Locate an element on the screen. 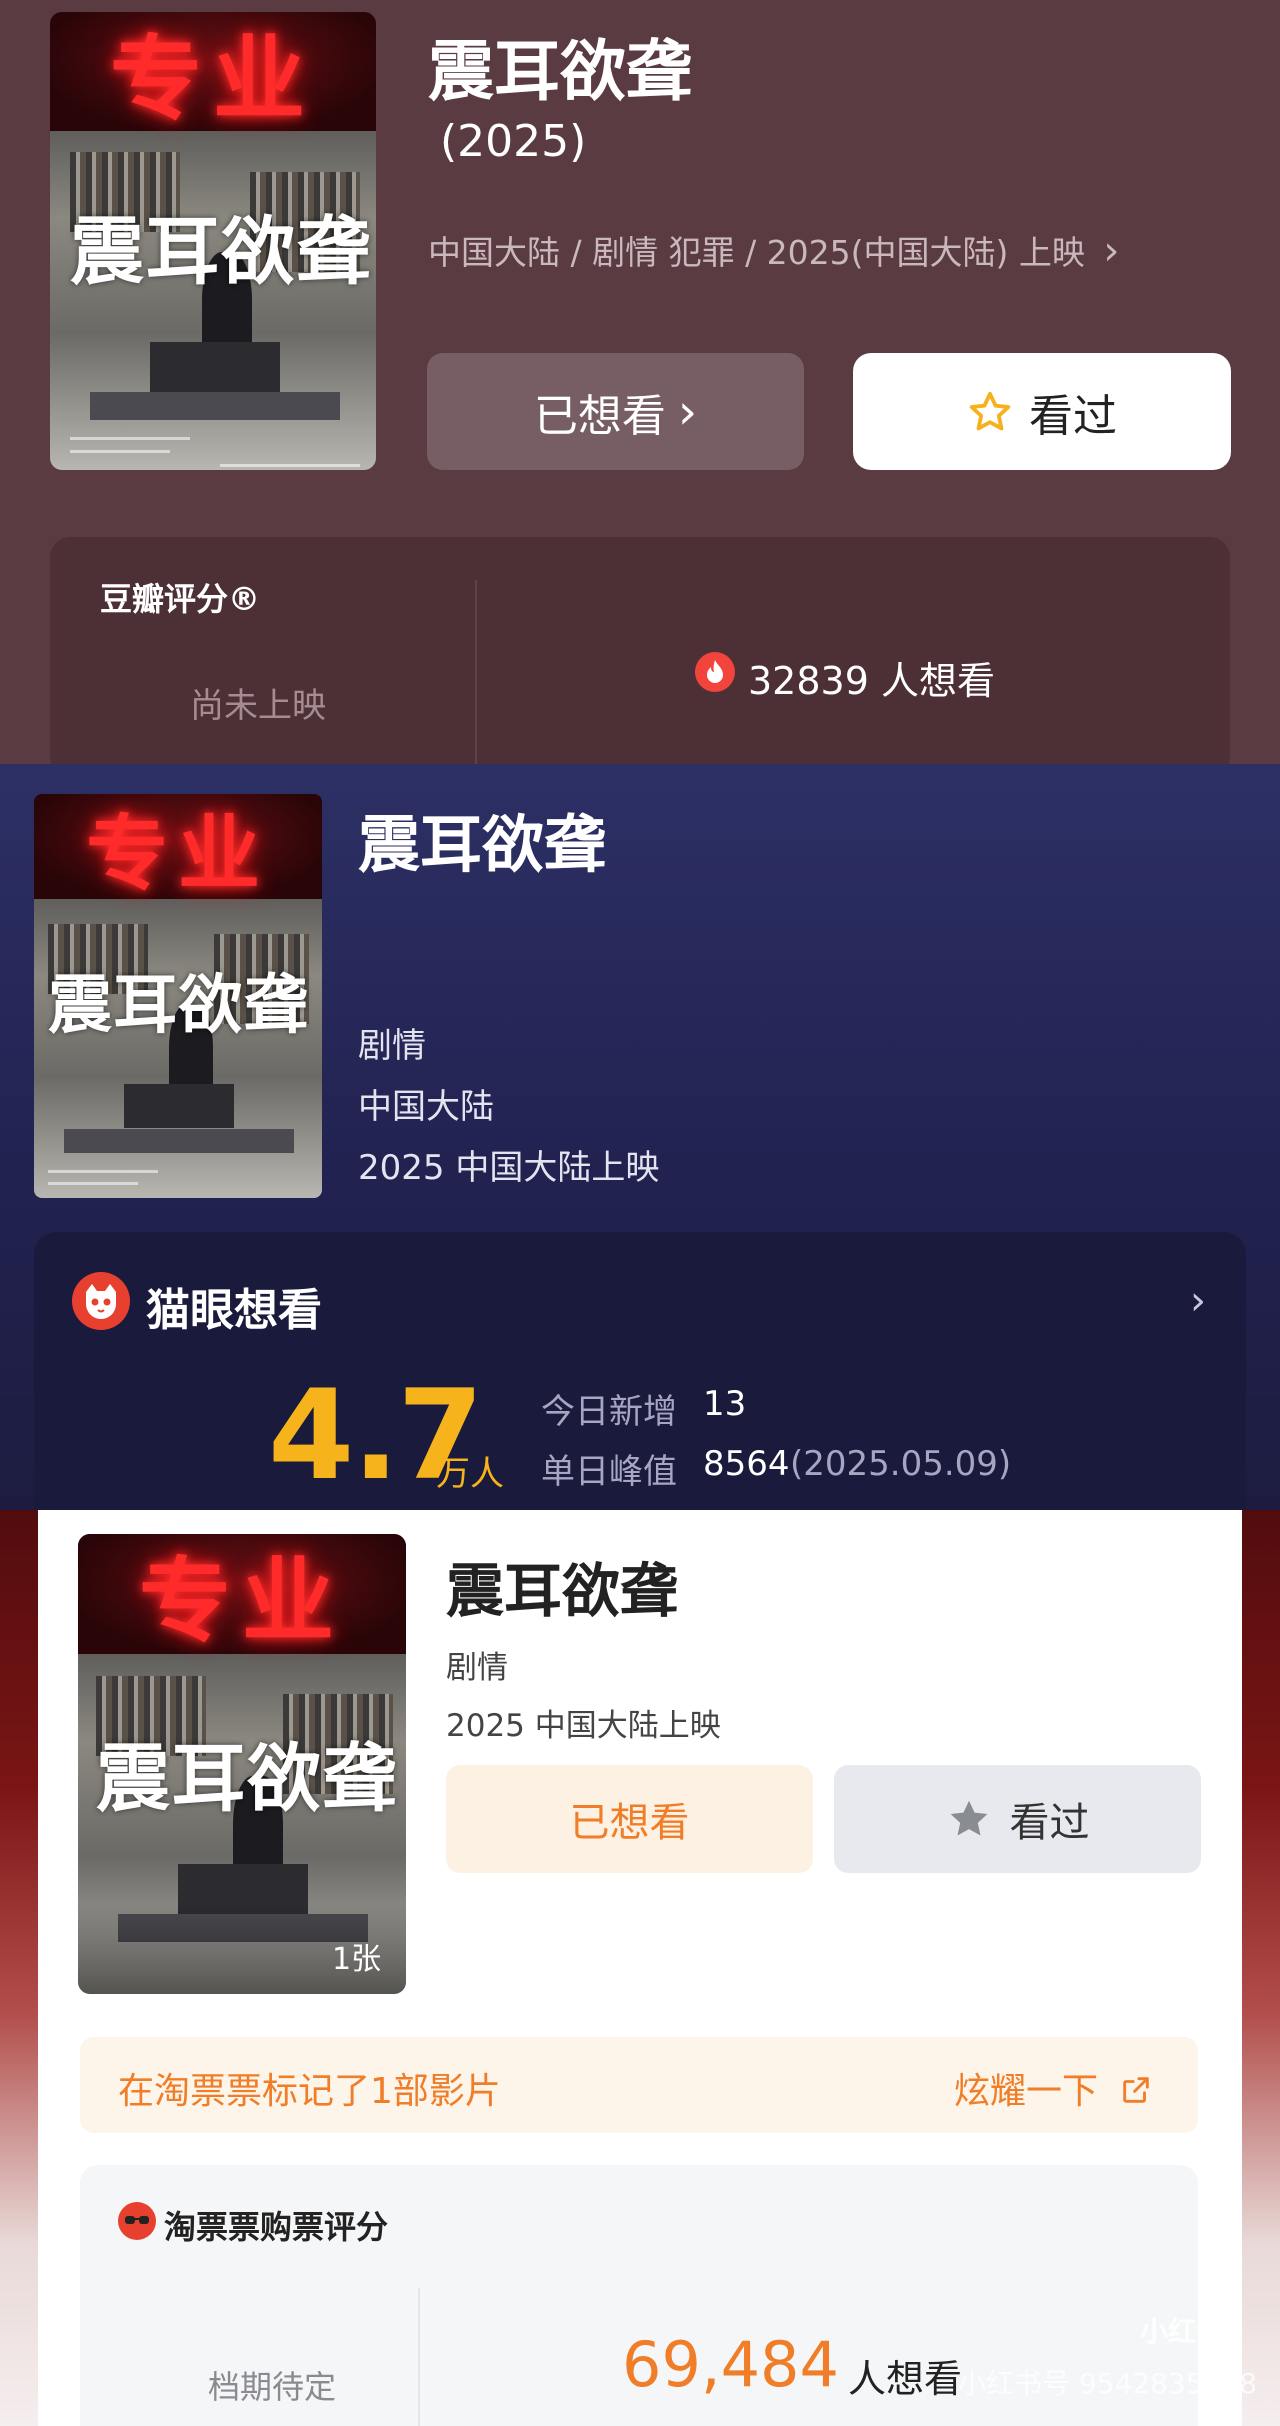 The width and height of the screenshot is (1280, 2426). want-to-watch-button: 已想看 › is located at coordinates (615, 411).